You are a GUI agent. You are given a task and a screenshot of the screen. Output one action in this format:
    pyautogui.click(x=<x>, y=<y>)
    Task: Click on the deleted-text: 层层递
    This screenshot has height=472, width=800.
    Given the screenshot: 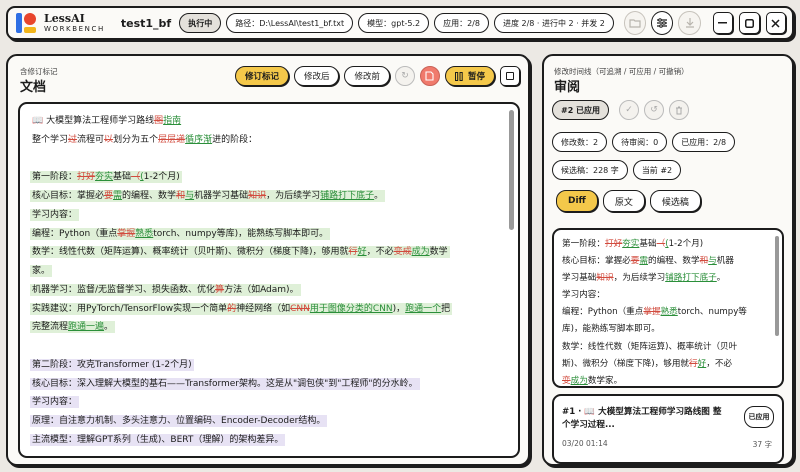 What is the action you would take?
    pyautogui.click(x=172, y=139)
    